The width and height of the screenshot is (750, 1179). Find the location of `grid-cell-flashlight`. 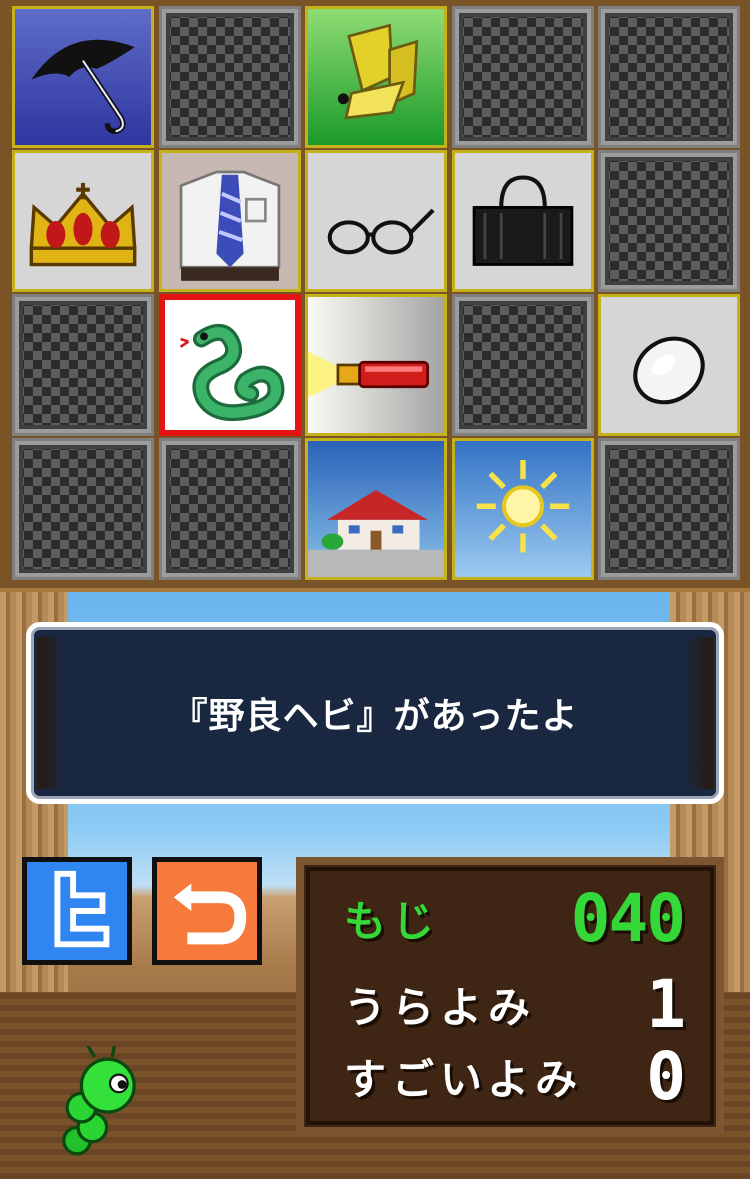

grid-cell-flashlight is located at coordinates (376, 365).